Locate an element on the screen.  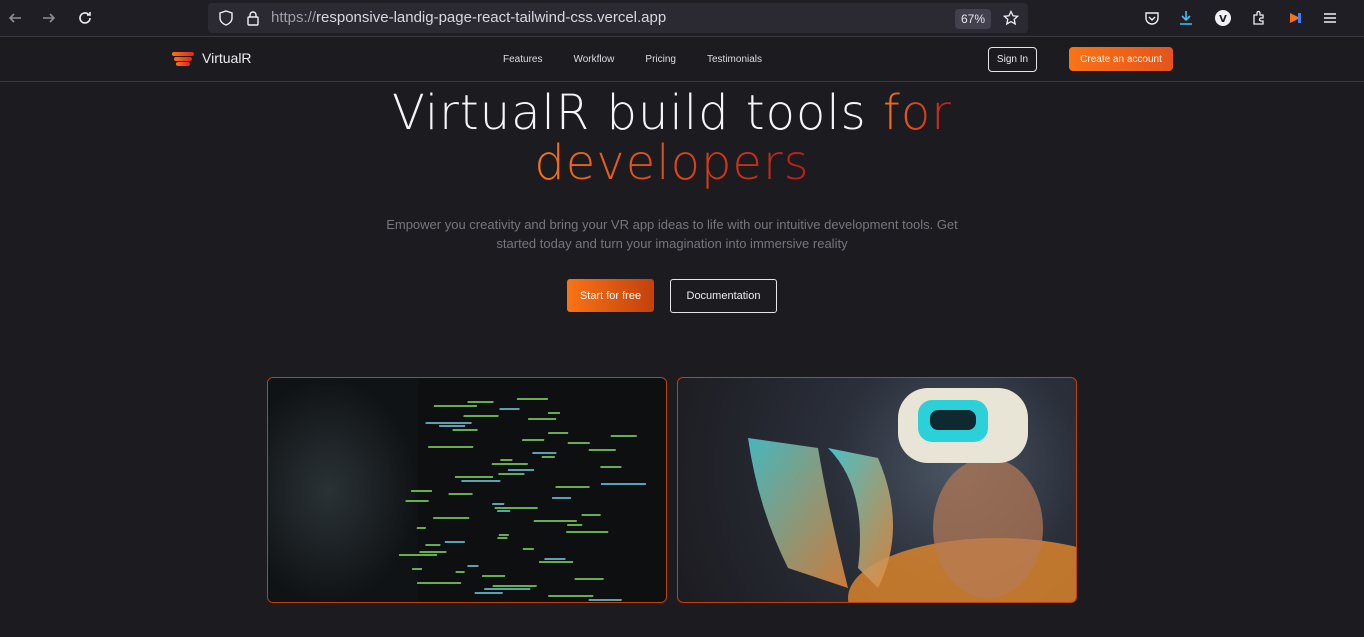
profile-avatar-icon: V is located at coordinates (1223, 18).